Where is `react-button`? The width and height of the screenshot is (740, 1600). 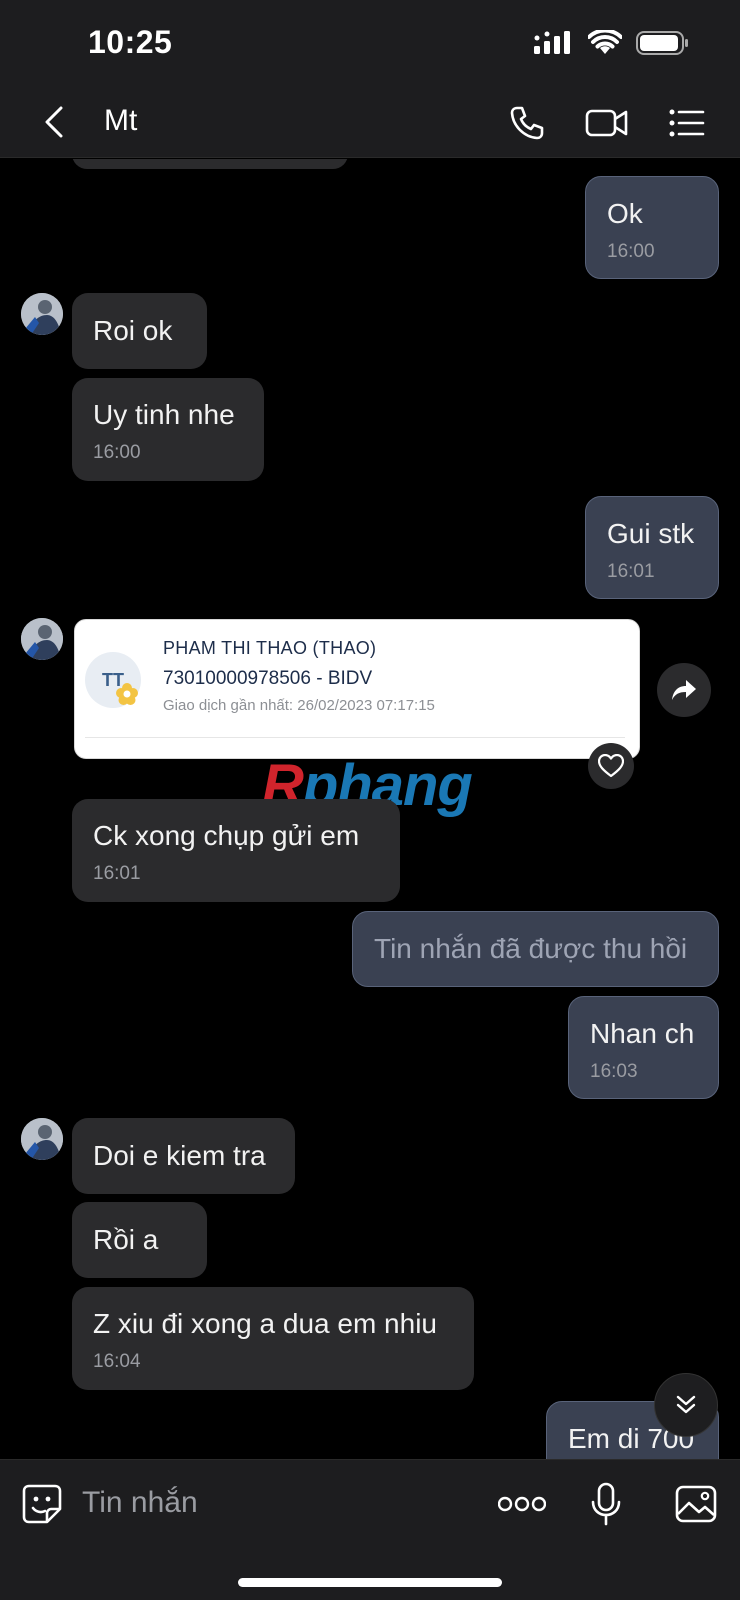
react-button is located at coordinates (611, 766).